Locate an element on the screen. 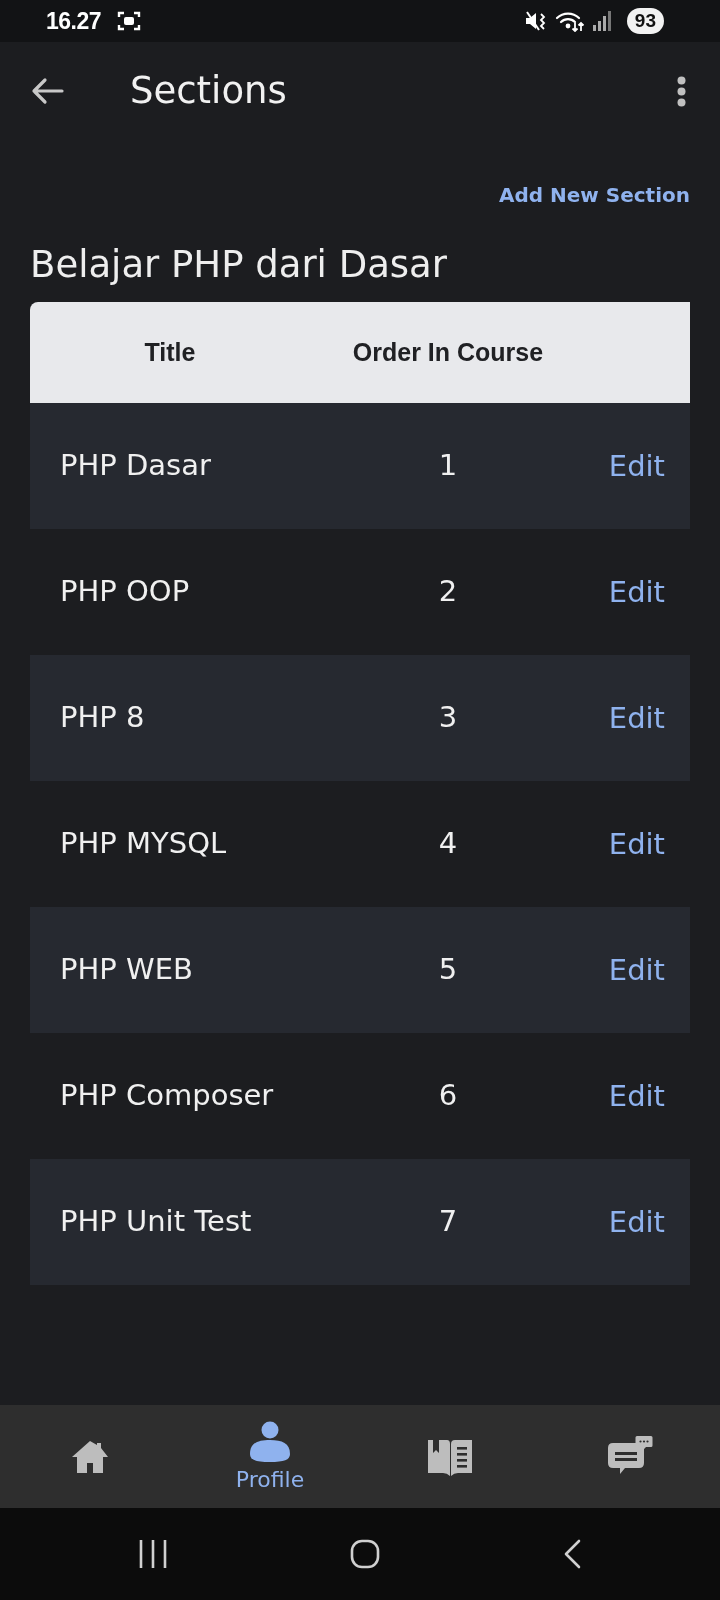 This screenshot has height=1600, width=720. table-cell-text: PHP Unit Test is located at coordinates (155, 1222).